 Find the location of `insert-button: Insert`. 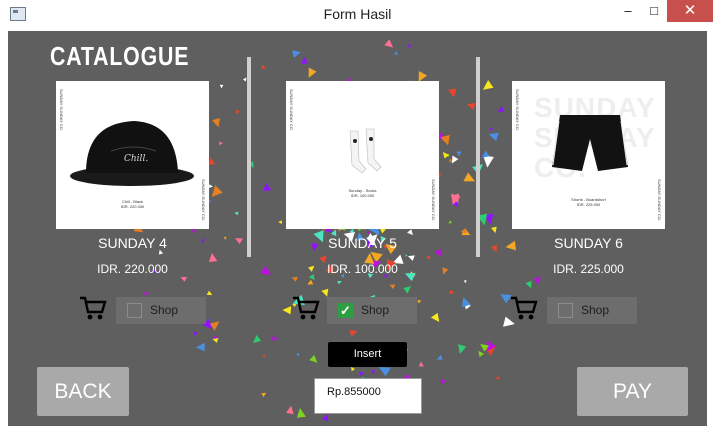

insert-button: Insert is located at coordinates (367, 354).